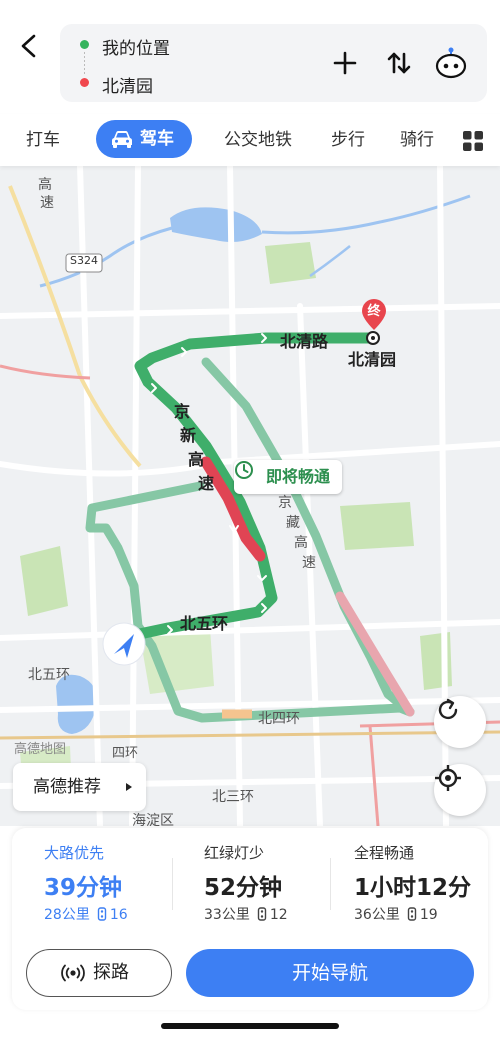 The image size is (500, 1042). Describe the element at coordinates (448, 709) in the screenshot. I see `refresh-icon` at that location.